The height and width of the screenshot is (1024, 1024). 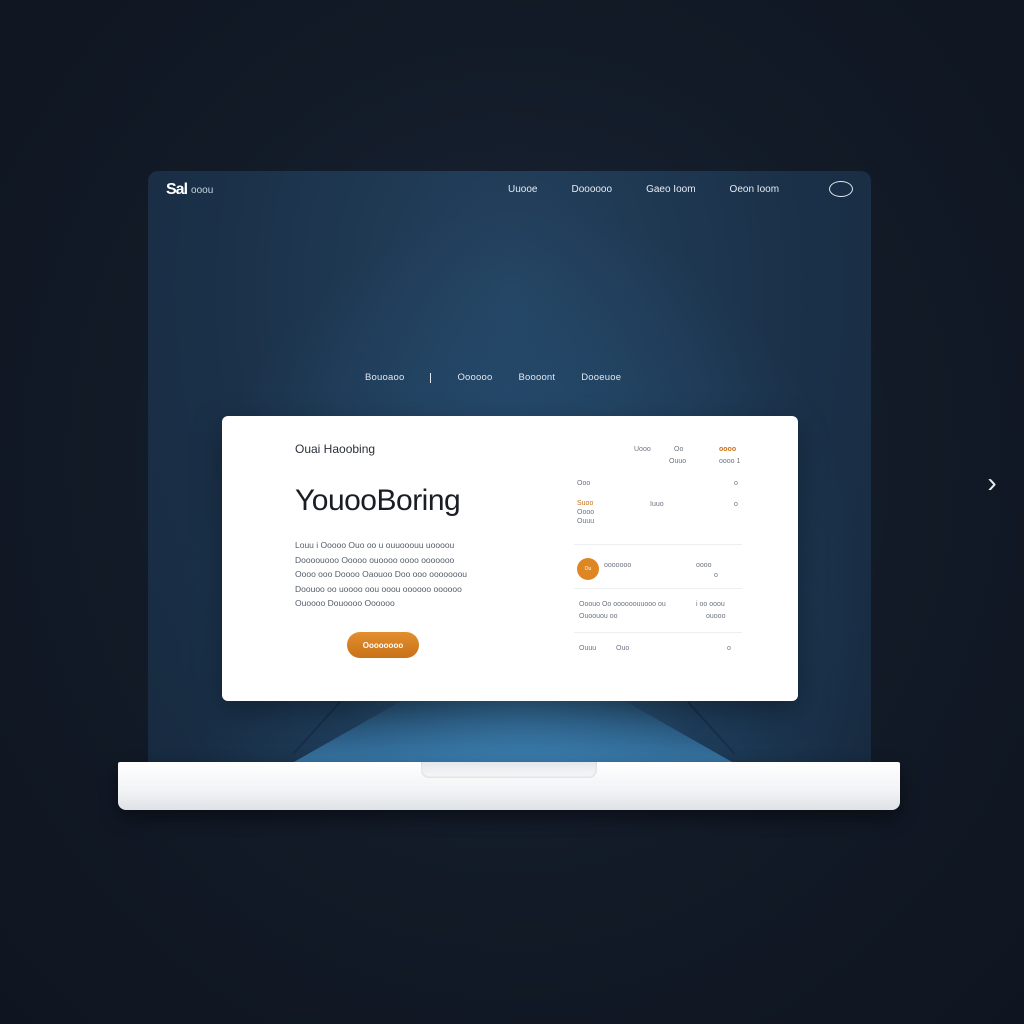 What do you see at coordinates (431, 377) in the screenshot?
I see `subnav-divider` at bounding box center [431, 377].